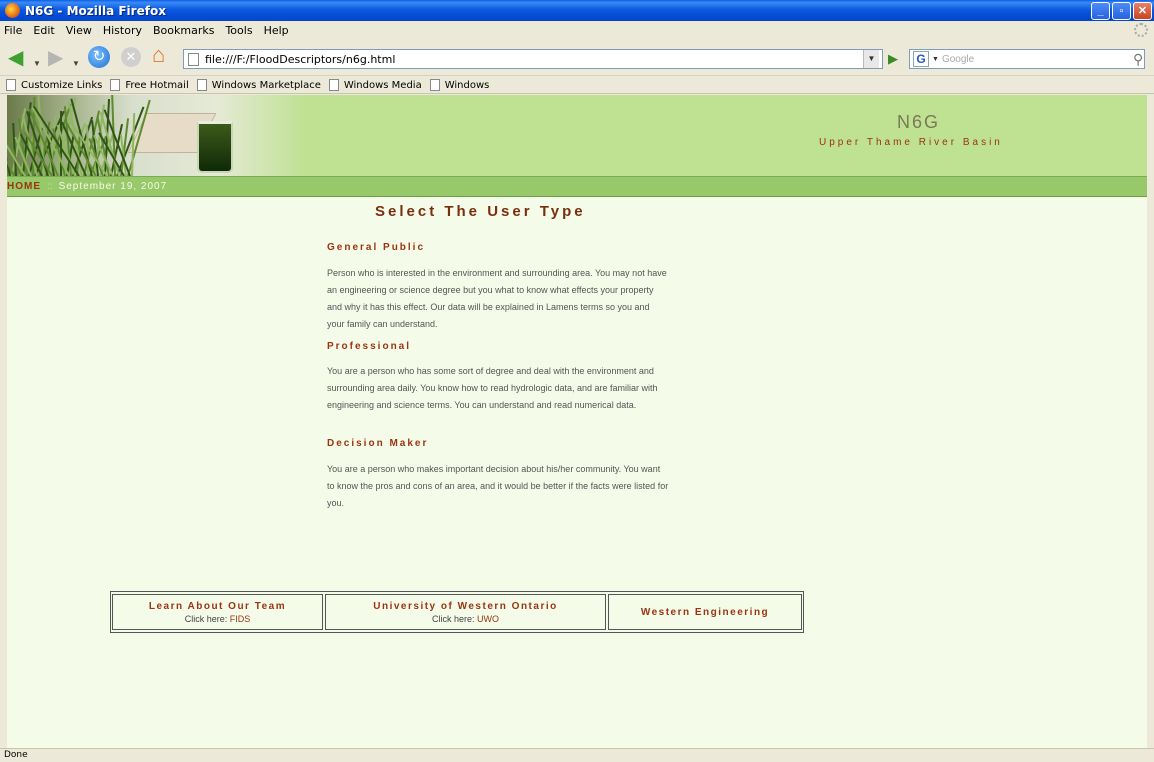 This screenshot has height=762, width=1154. Describe the element at coordinates (1141, 30) in the screenshot. I see `throbber-icon` at that location.